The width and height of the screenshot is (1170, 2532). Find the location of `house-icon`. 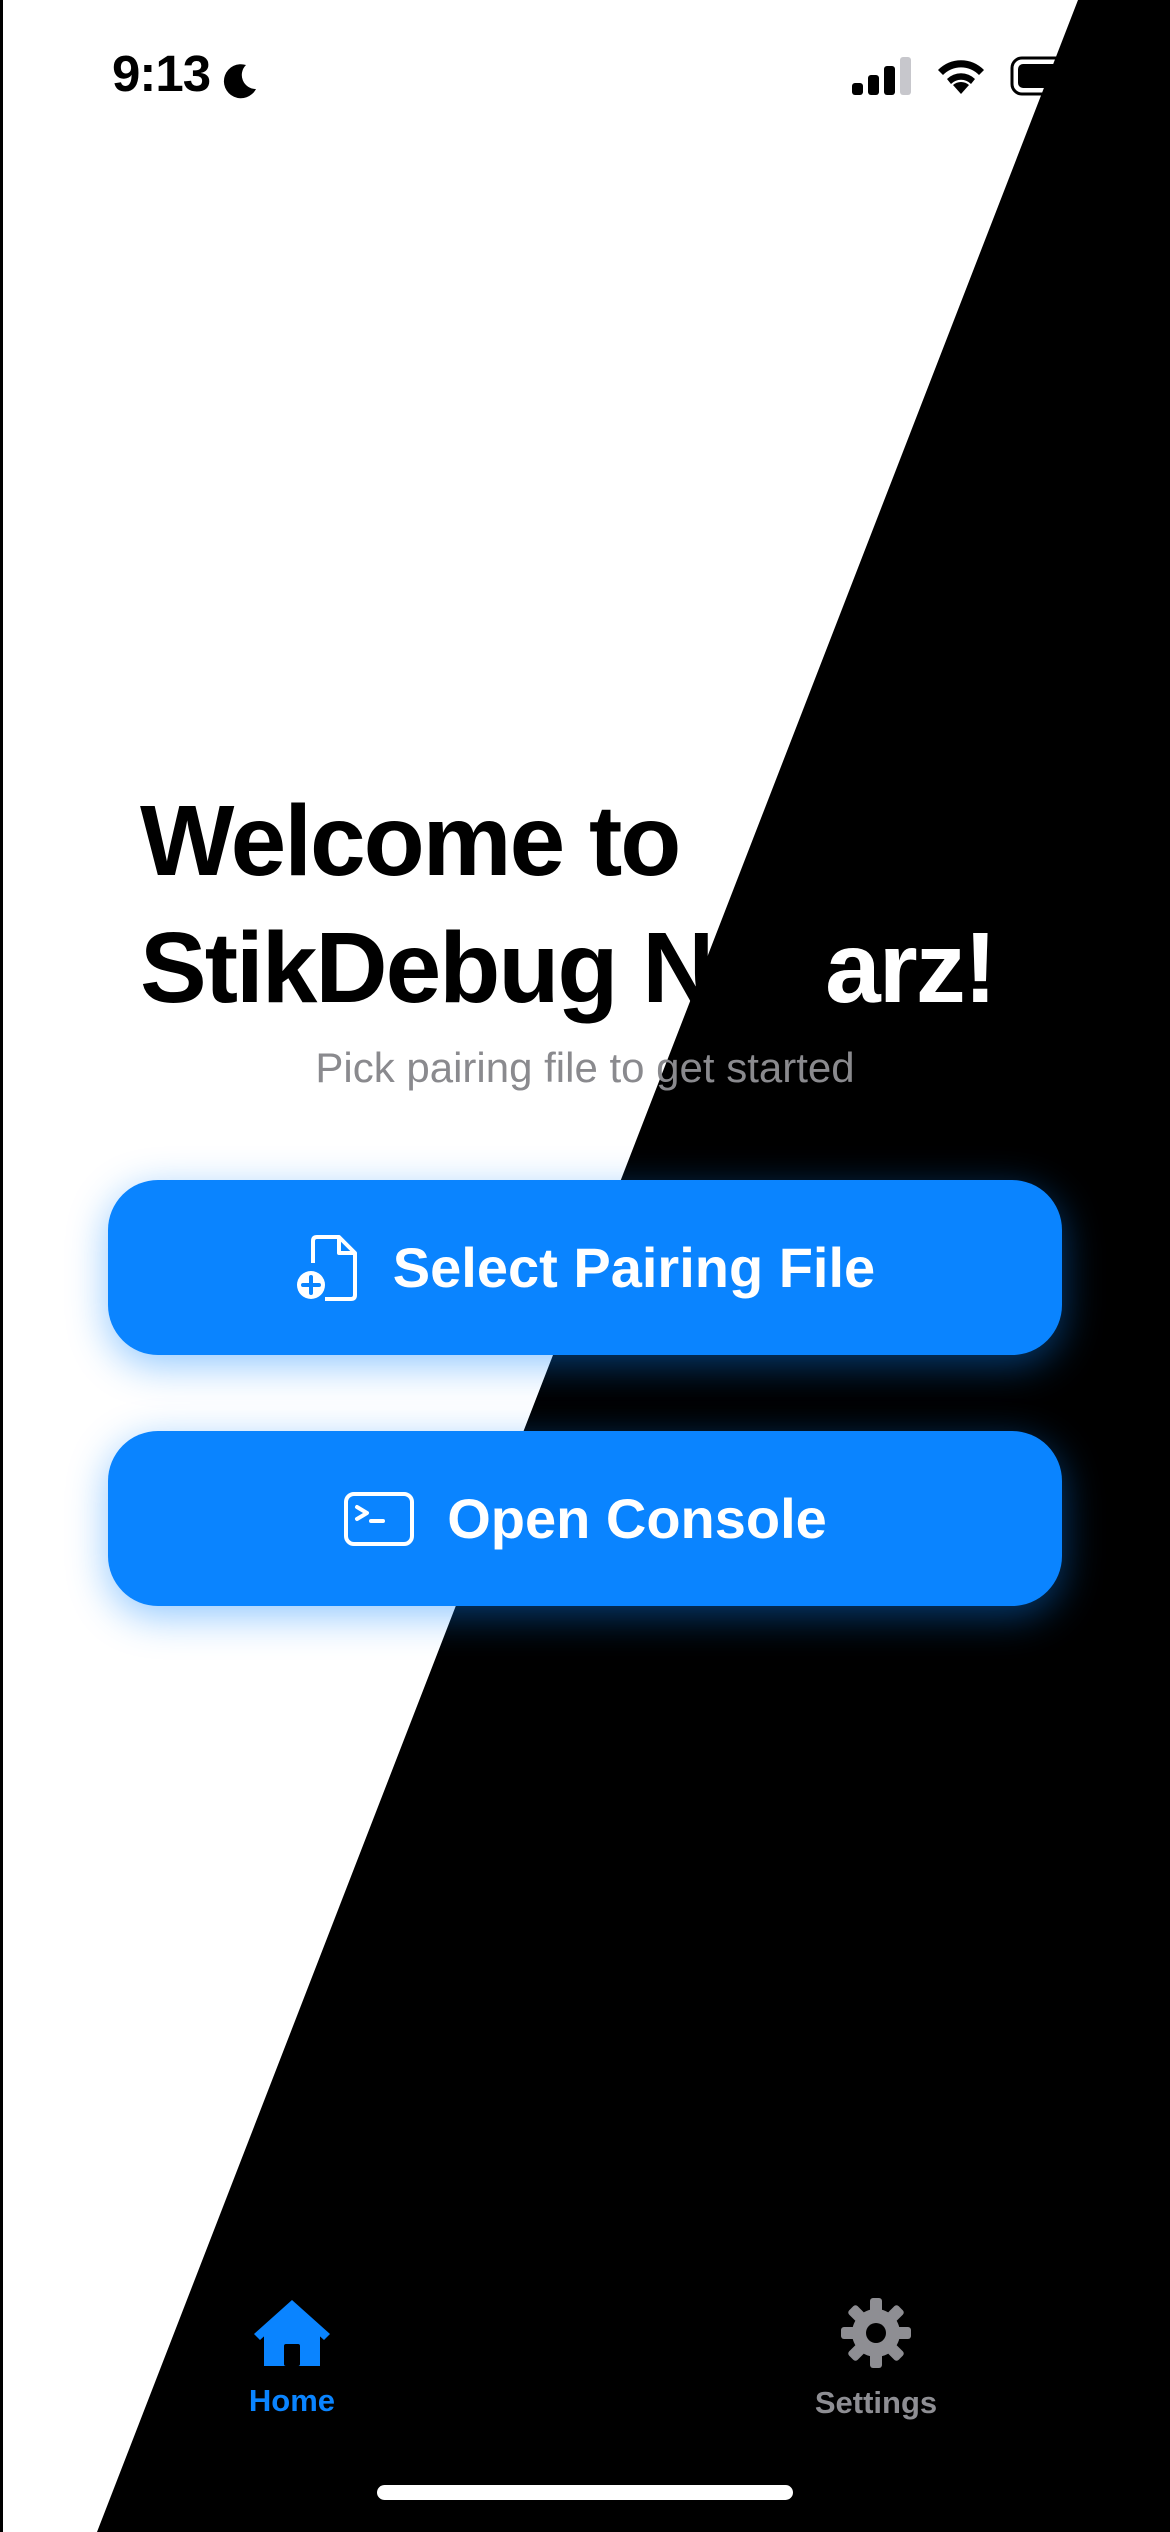

house-icon is located at coordinates (292, 2334).